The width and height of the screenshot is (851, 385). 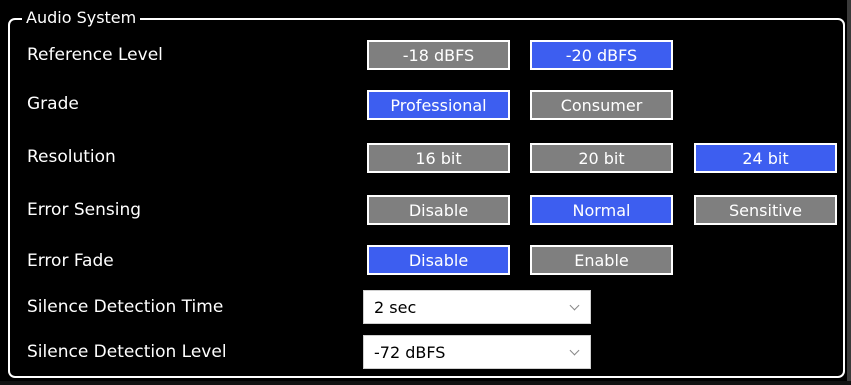 I want to click on silence-detection-time-label: Silence Detection Time, so click(x=125, y=307).